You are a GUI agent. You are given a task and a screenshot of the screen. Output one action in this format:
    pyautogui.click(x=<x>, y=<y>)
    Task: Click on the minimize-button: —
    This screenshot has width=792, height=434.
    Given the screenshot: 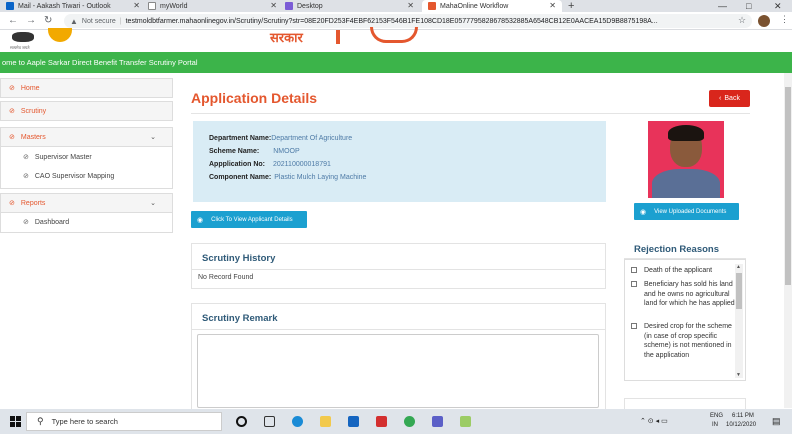 What is the action you would take?
    pyautogui.click(x=722, y=6)
    